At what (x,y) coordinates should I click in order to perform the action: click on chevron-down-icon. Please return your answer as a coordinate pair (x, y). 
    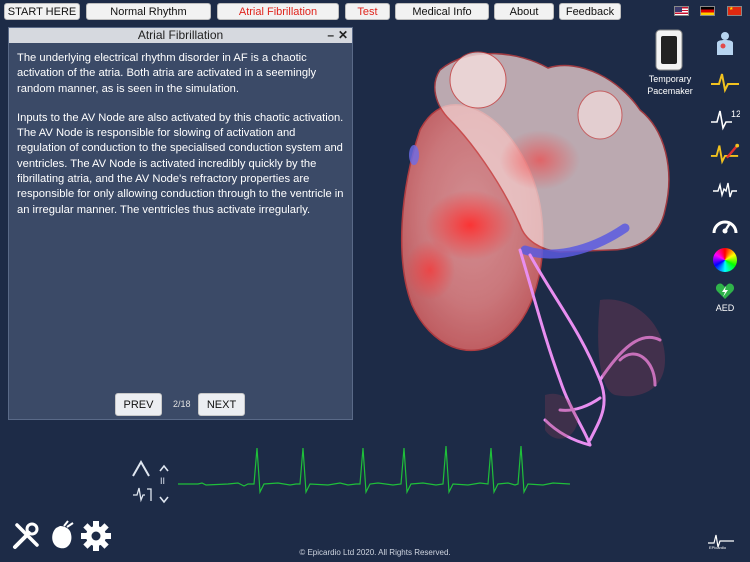
    Looking at the image, I should click on (164, 501).